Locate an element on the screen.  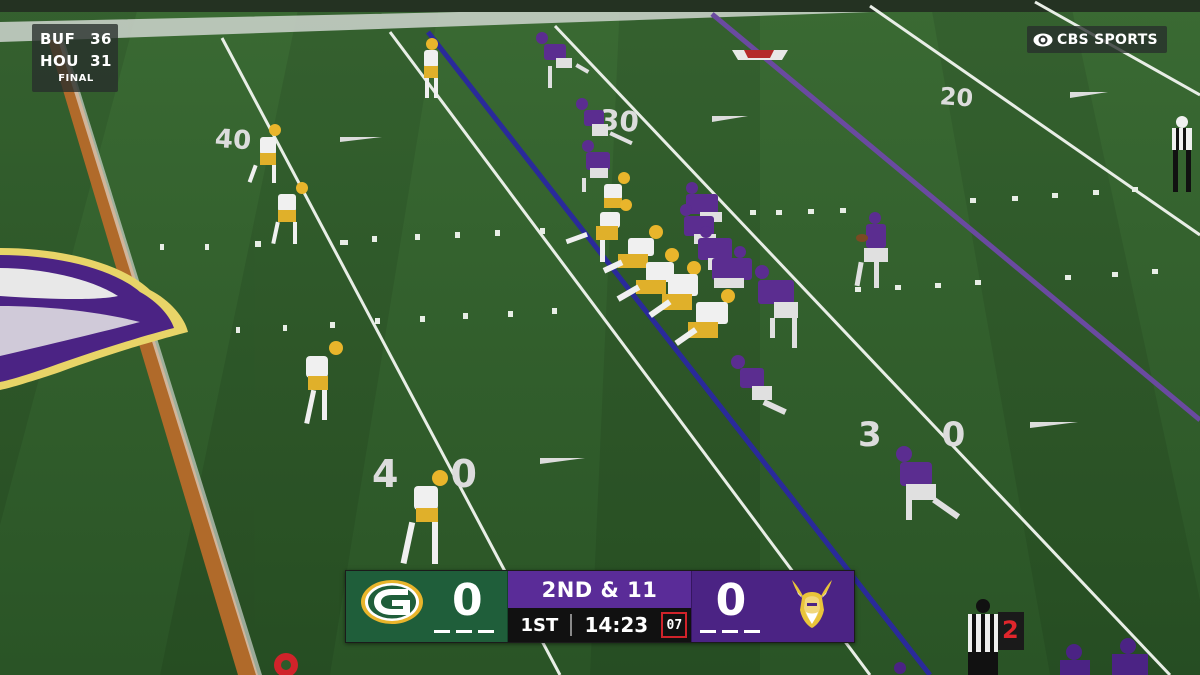
network-name: CBS SPORTS is located at coordinates (1107, 39).